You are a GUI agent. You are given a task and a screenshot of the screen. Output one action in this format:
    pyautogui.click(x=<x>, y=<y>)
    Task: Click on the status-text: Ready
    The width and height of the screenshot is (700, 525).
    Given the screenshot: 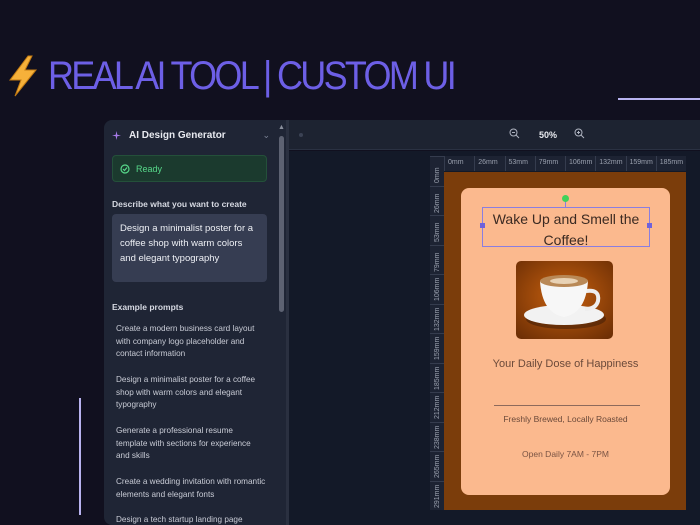 What is the action you would take?
    pyautogui.click(x=149, y=168)
    